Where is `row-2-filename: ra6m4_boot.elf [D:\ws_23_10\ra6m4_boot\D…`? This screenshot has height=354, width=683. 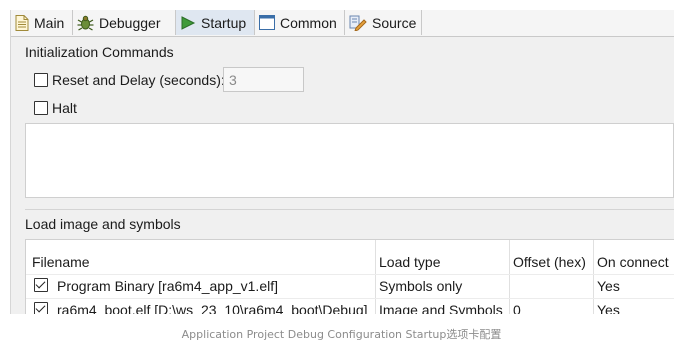 row-2-filename: ra6m4_boot.elf [D:\ws_23_10\ra6m4_boot\D… is located at coordinates (212, 306).